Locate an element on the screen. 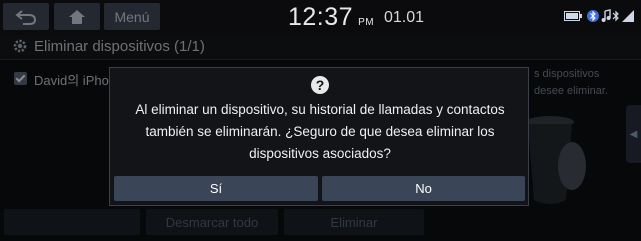  clock-time: 12:37 is located at coordinates (321, 17).